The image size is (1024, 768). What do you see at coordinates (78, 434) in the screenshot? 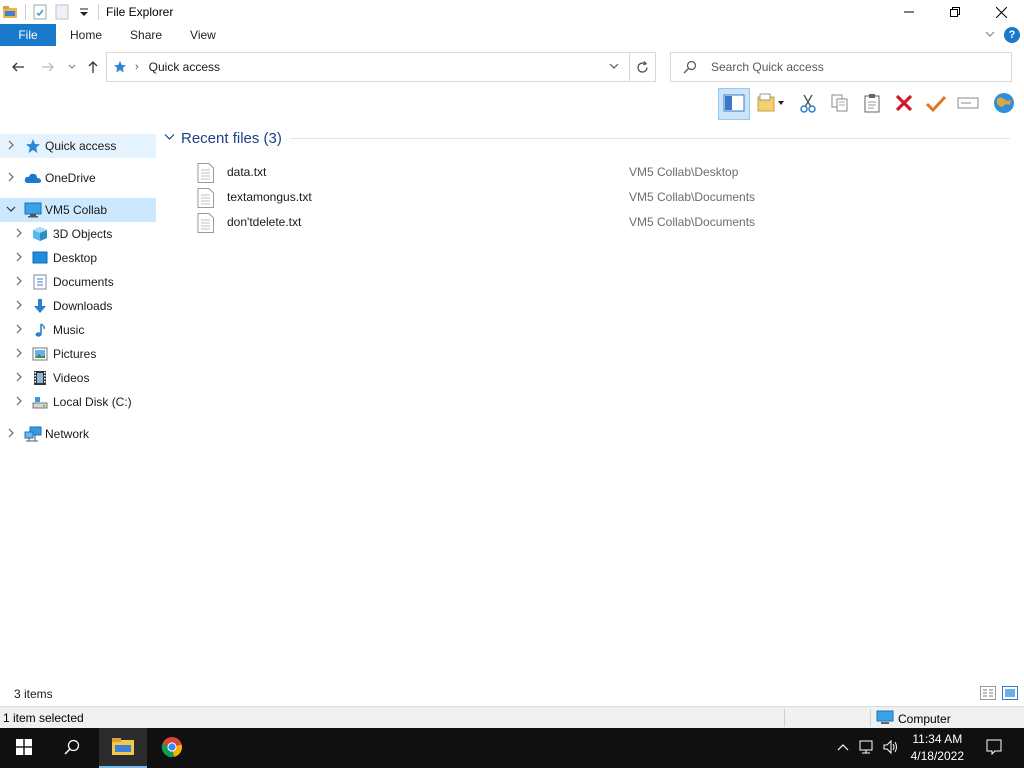
I see `nav-item-network: Network` at bounding box center [78, 434].